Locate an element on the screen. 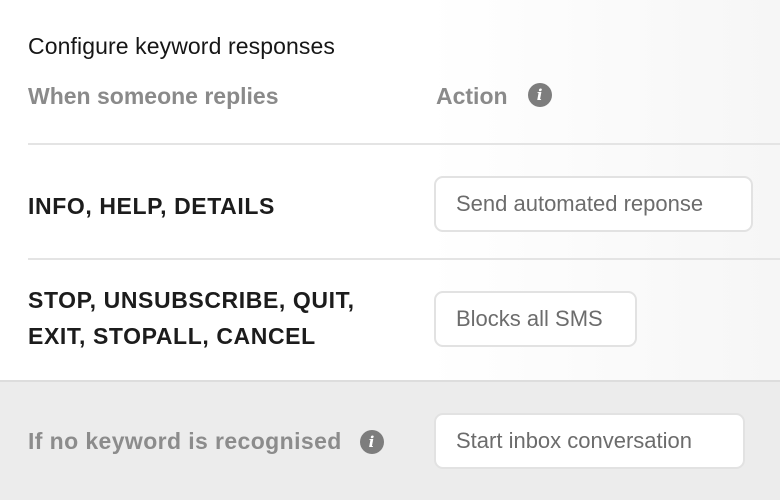  column-header-action-label: Action is located at coordinates (472, 96).